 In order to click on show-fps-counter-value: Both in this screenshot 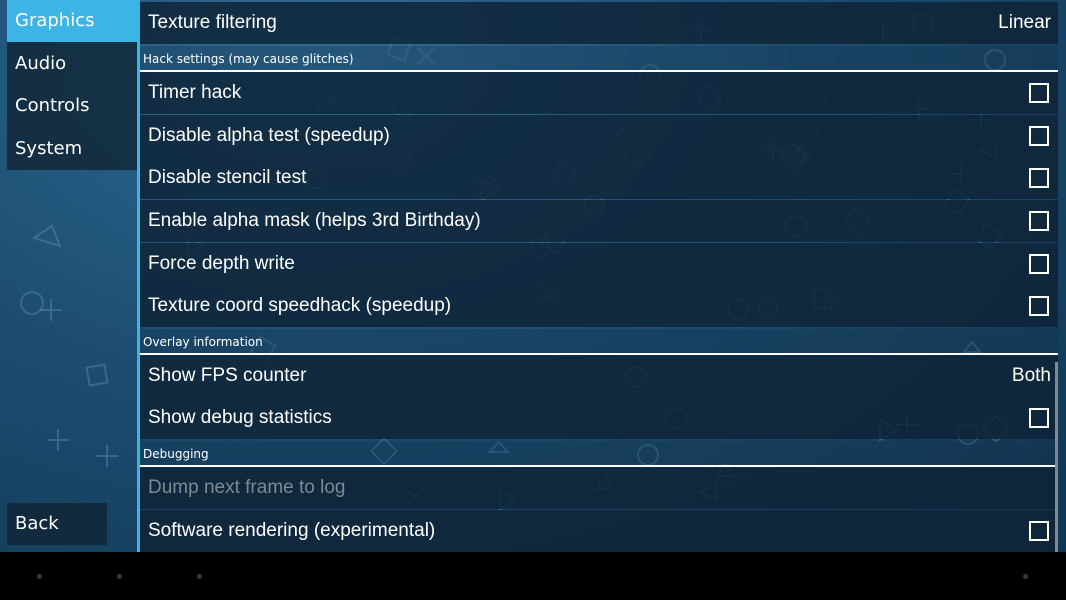, I will do `click(1031, 375)`.